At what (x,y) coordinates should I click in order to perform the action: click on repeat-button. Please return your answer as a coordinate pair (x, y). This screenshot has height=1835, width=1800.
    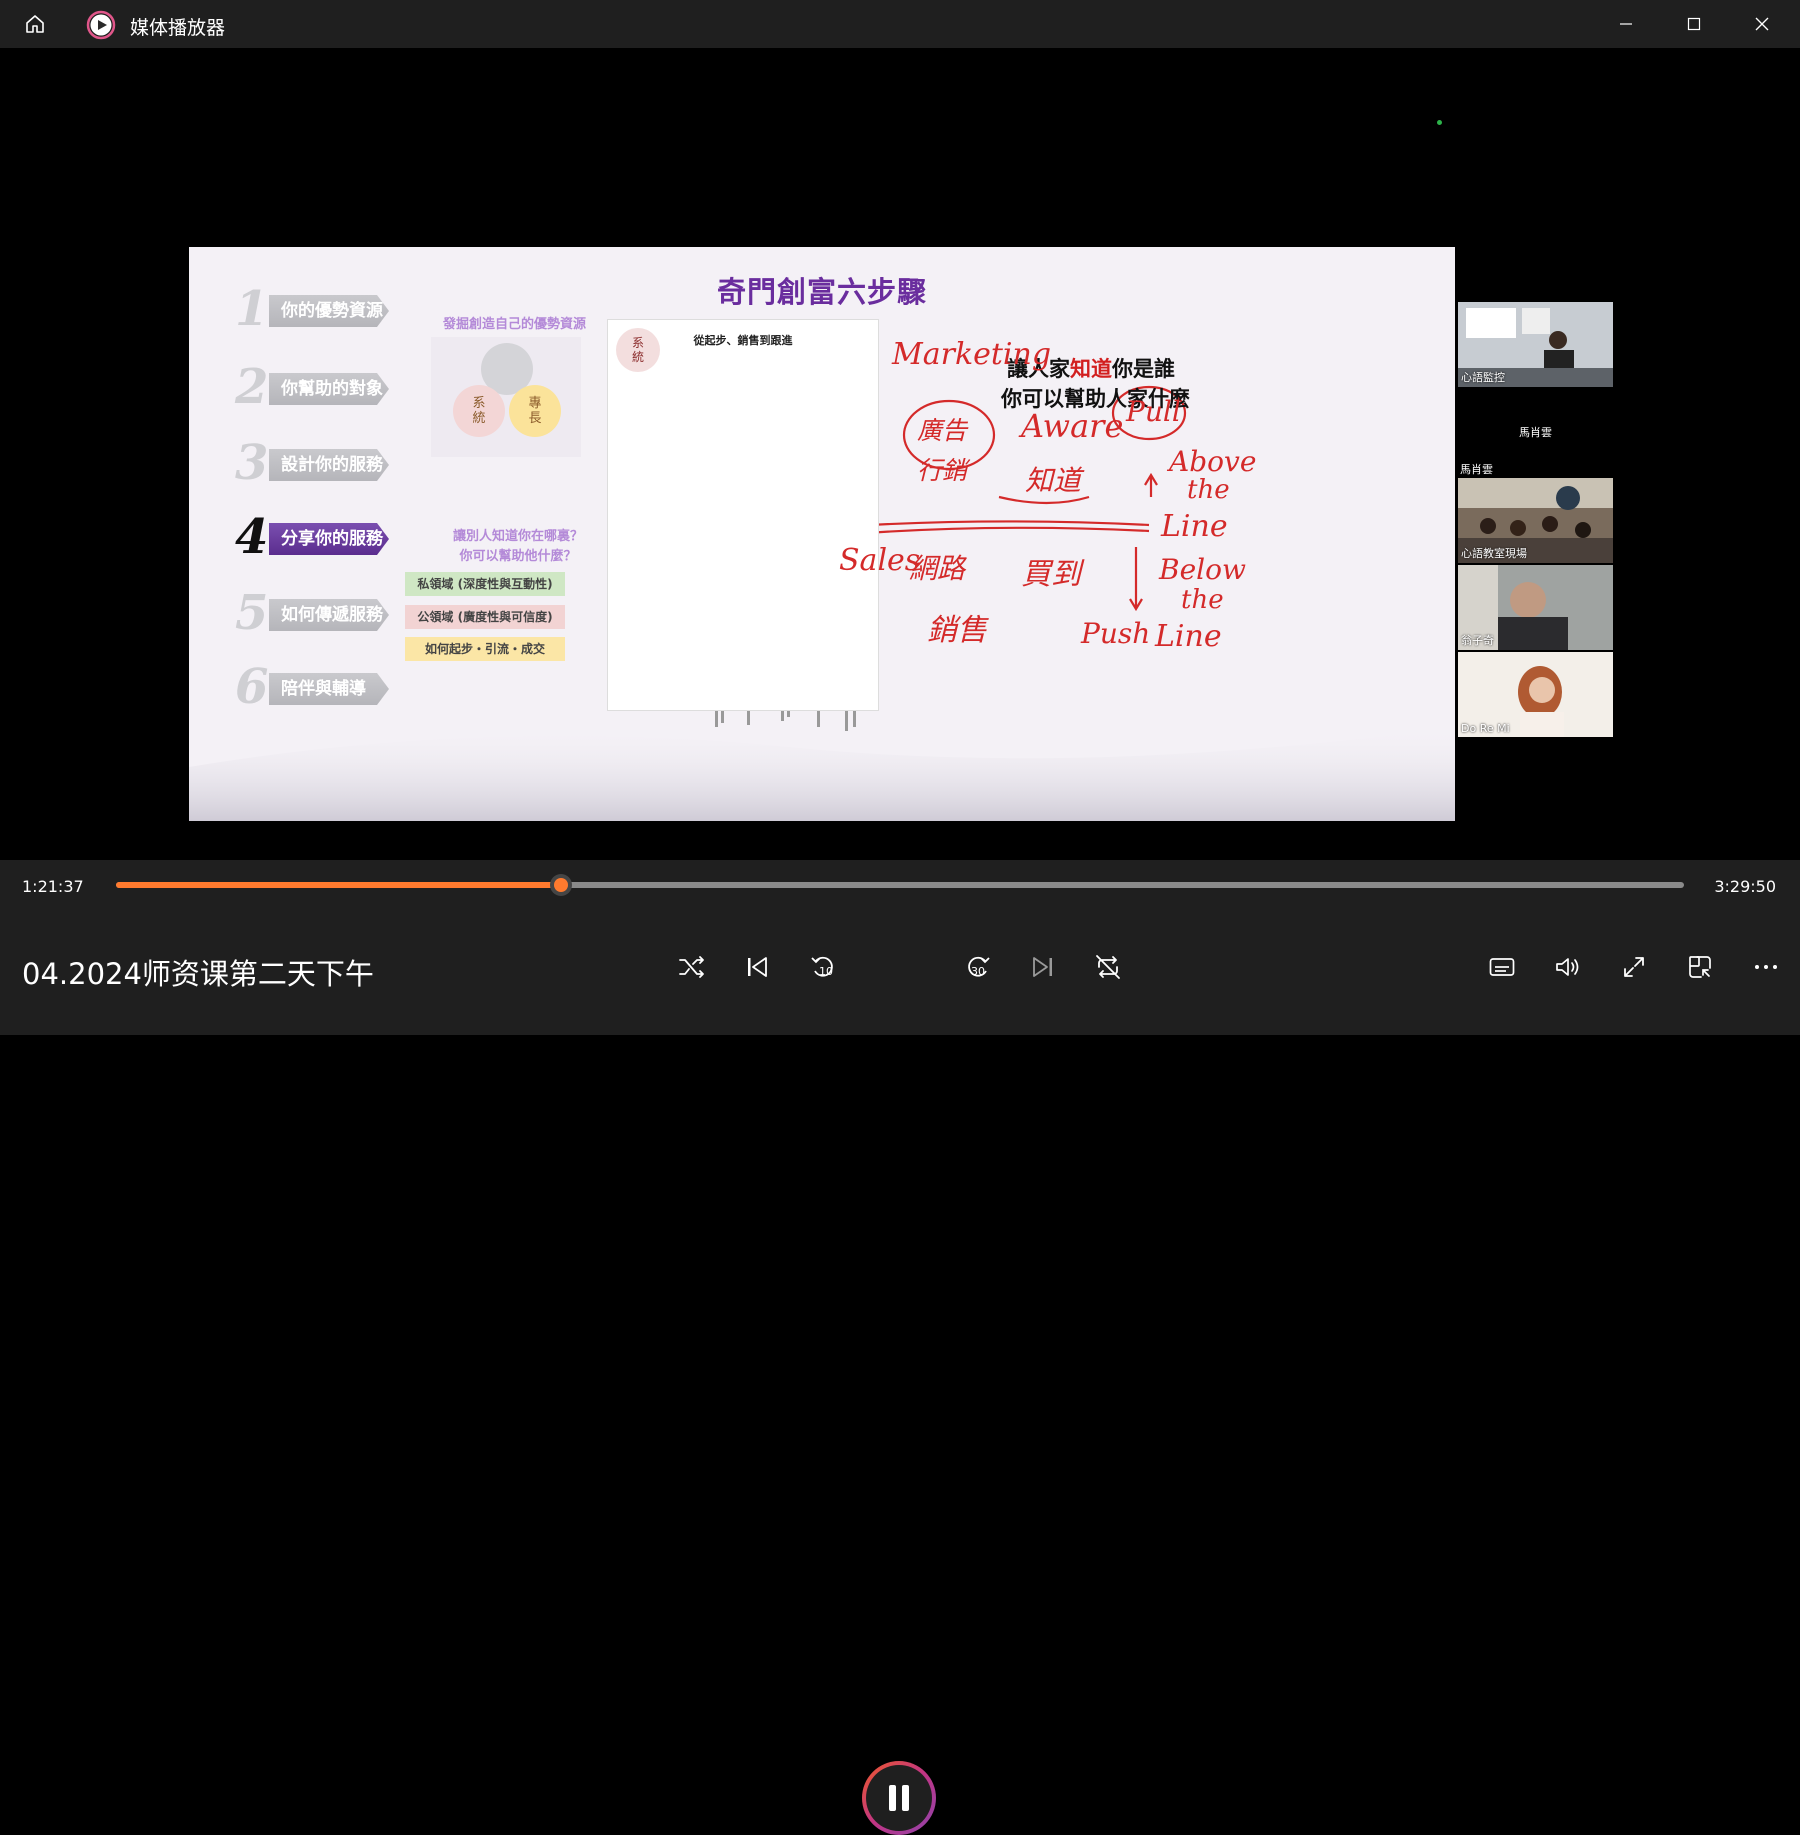
    Looking at the image, I should click on (1108, 967).